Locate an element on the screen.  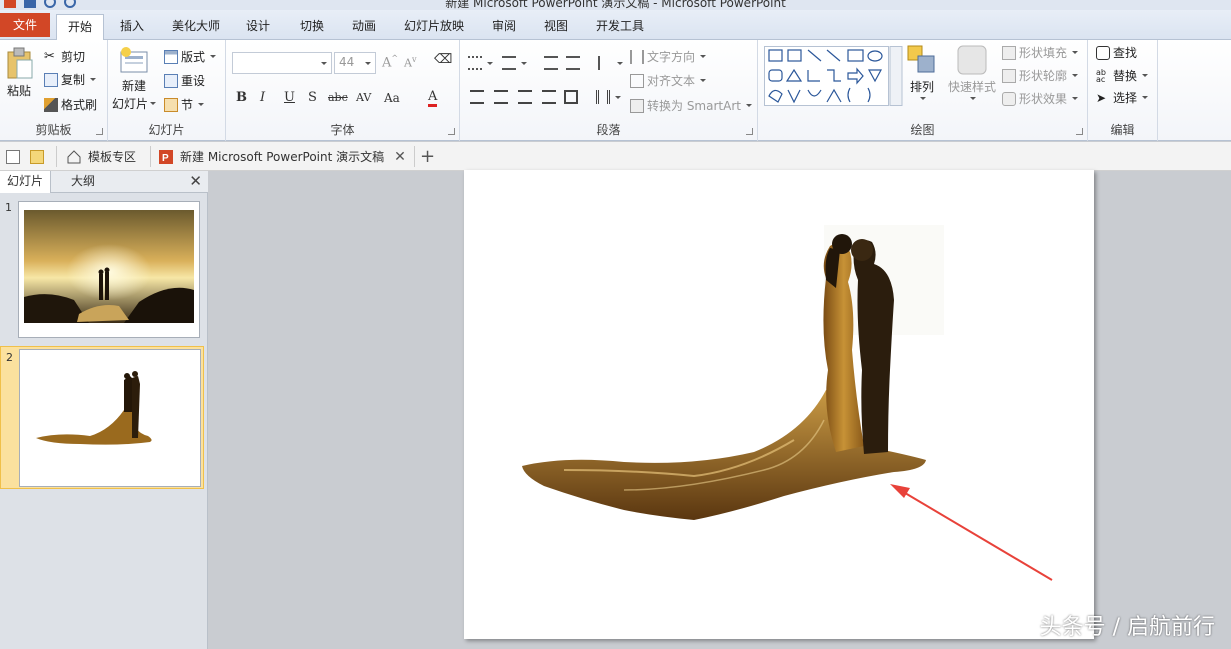
smartart-label: 转换为 SmartArt is located at coordinates (694, 106).